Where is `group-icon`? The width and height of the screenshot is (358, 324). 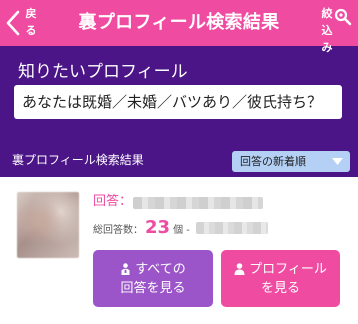
group-icon is located at coordinates (125, 269).